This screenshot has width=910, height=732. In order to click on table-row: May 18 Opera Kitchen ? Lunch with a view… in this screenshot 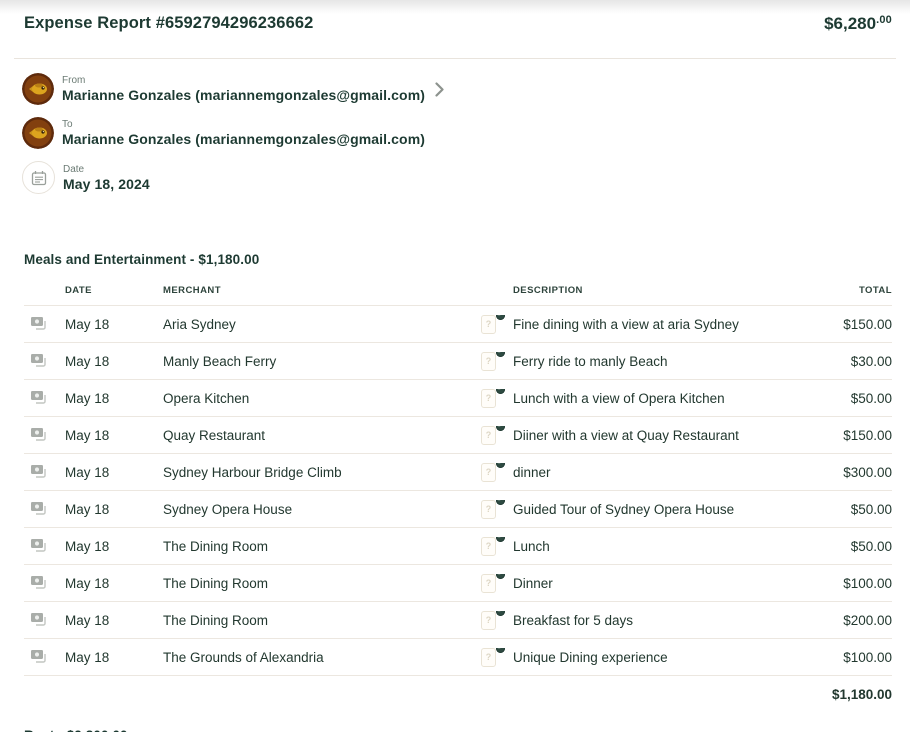, I will do `click(458, 397)`.